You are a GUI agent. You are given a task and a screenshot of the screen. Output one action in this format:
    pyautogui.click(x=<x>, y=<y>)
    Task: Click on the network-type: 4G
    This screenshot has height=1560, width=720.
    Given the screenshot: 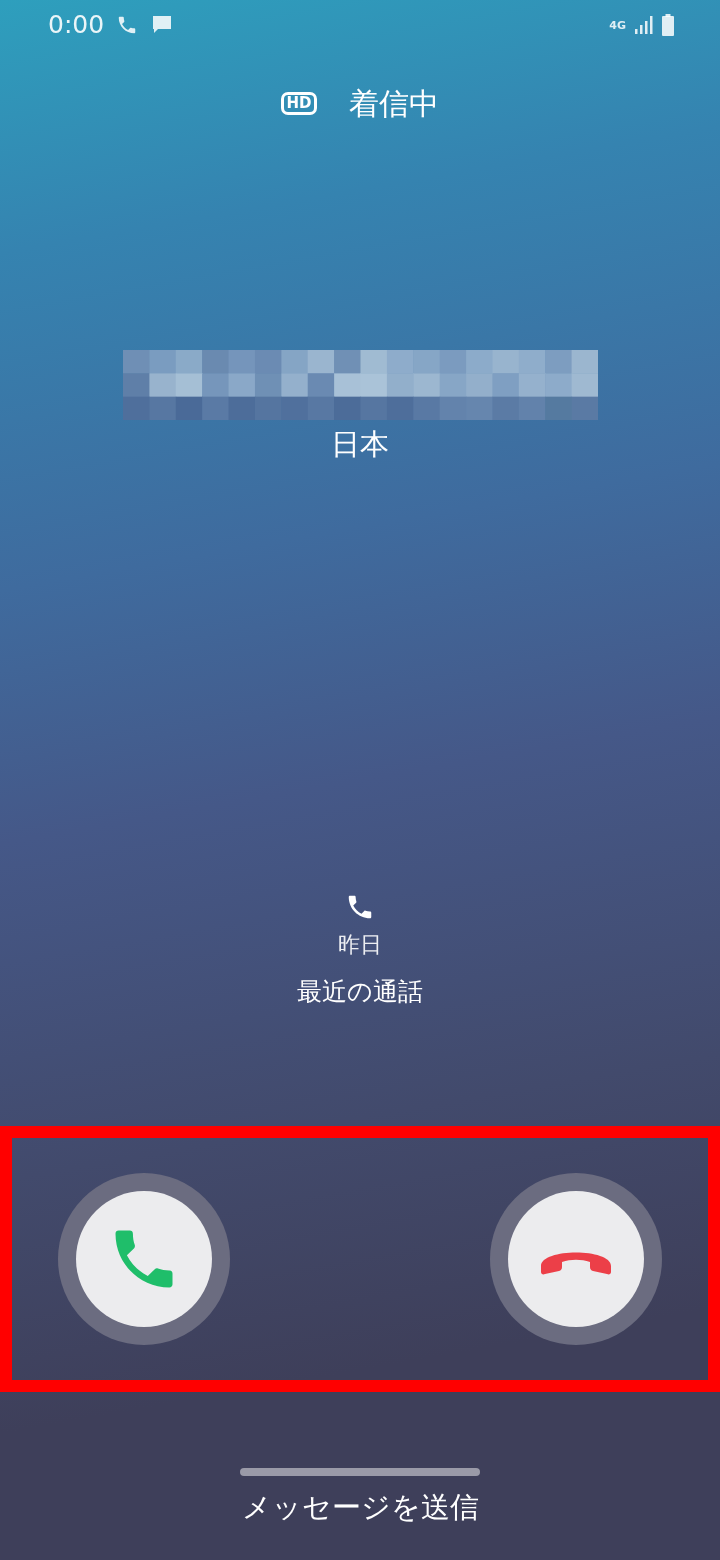 What is the action you would take?
    pyautogui.click(x=617, y=25)
    